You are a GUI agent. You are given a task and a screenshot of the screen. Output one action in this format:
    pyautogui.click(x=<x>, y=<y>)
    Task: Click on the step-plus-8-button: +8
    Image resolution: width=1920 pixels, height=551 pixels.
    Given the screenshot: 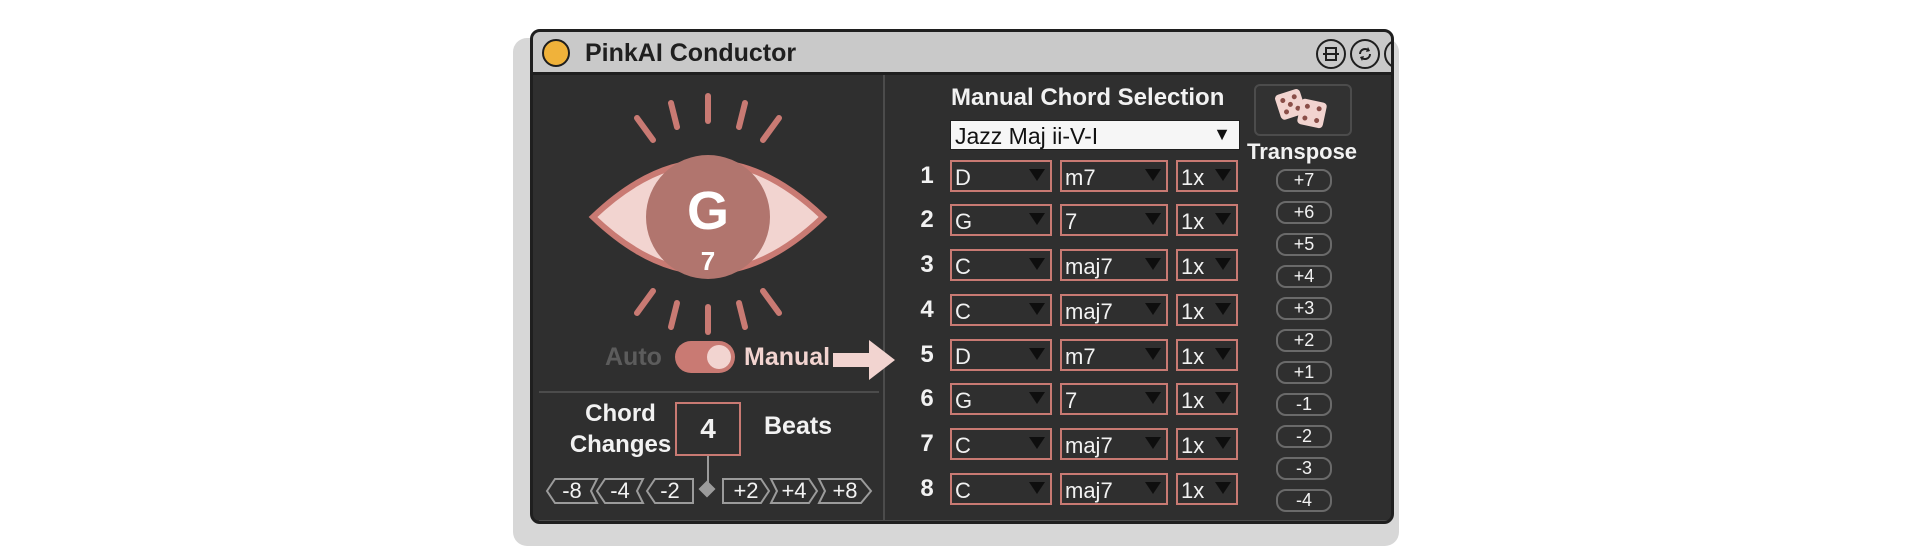 What is the action you would take?
    pyautogui.click(x=845, y=491)
    